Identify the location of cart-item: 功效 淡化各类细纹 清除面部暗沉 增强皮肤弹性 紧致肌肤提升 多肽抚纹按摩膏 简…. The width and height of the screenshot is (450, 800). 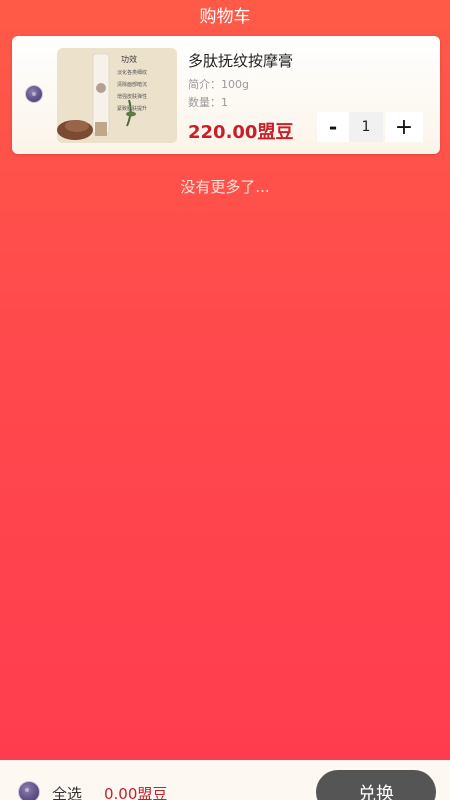
(226, 95).